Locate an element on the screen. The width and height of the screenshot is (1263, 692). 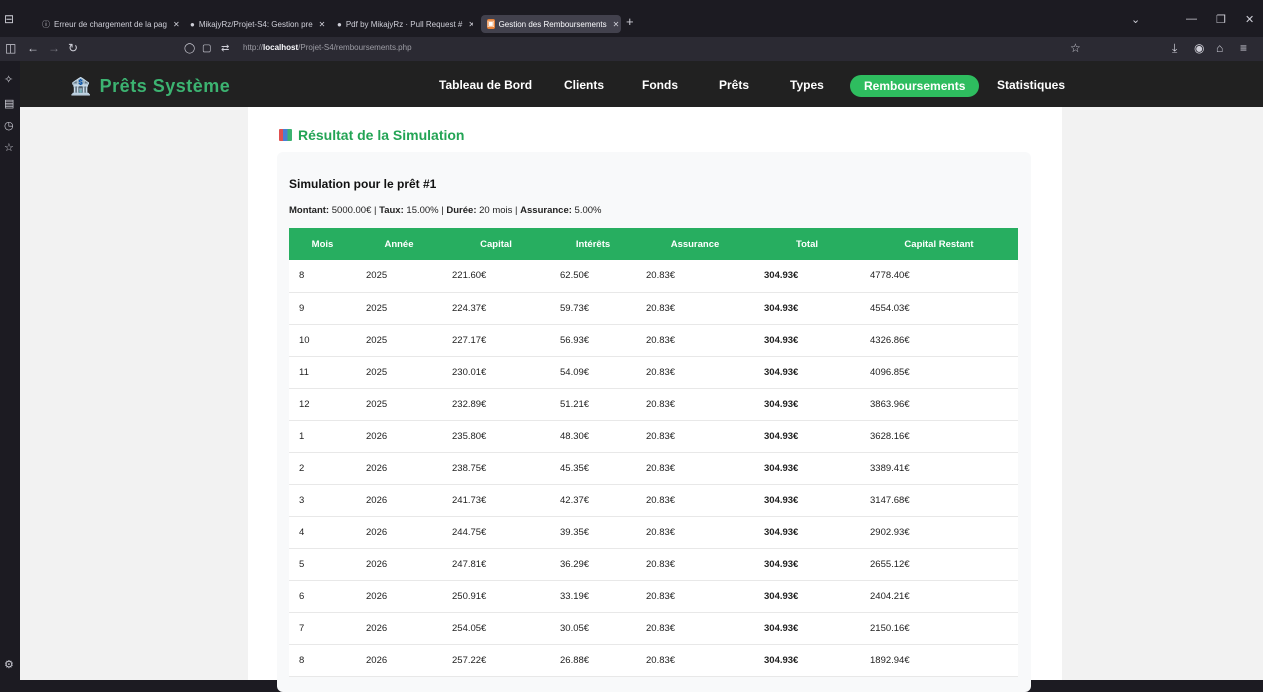
taux-value: 15.00% is located at coordinates (422, 210).